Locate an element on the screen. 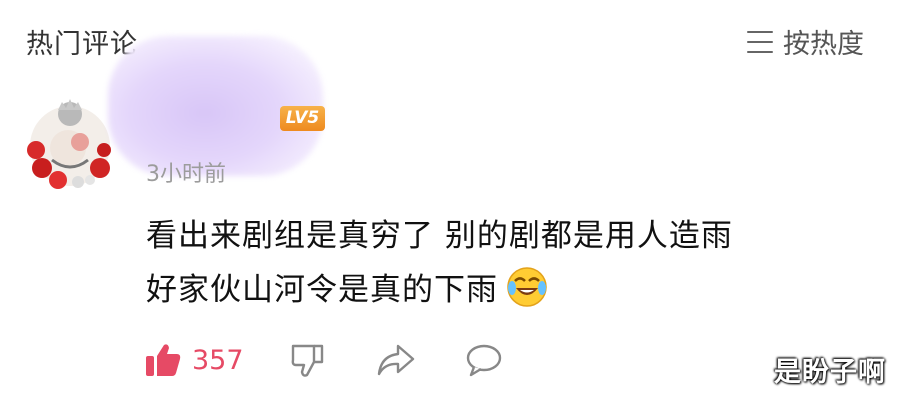 The height and width of the screenshot is (403, 900). thumbs-down-icon is located at coordinates (307, 360).